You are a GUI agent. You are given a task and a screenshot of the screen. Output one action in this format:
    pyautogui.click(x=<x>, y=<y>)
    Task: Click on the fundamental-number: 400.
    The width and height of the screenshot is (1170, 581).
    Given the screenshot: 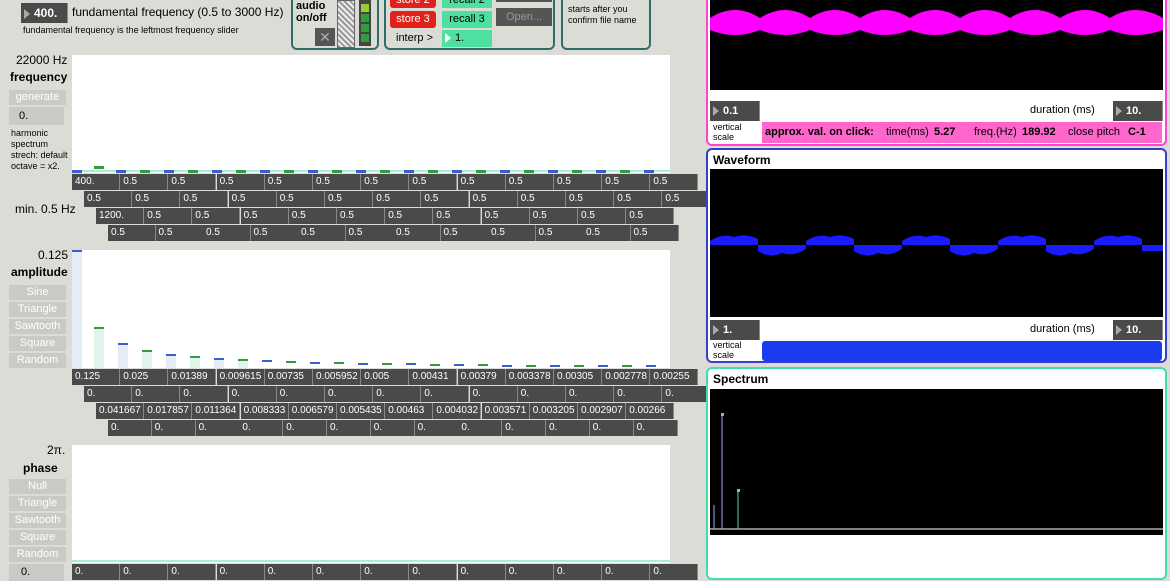 What is the action you would take?
    pyautogui.click(x=44, y=13)
    